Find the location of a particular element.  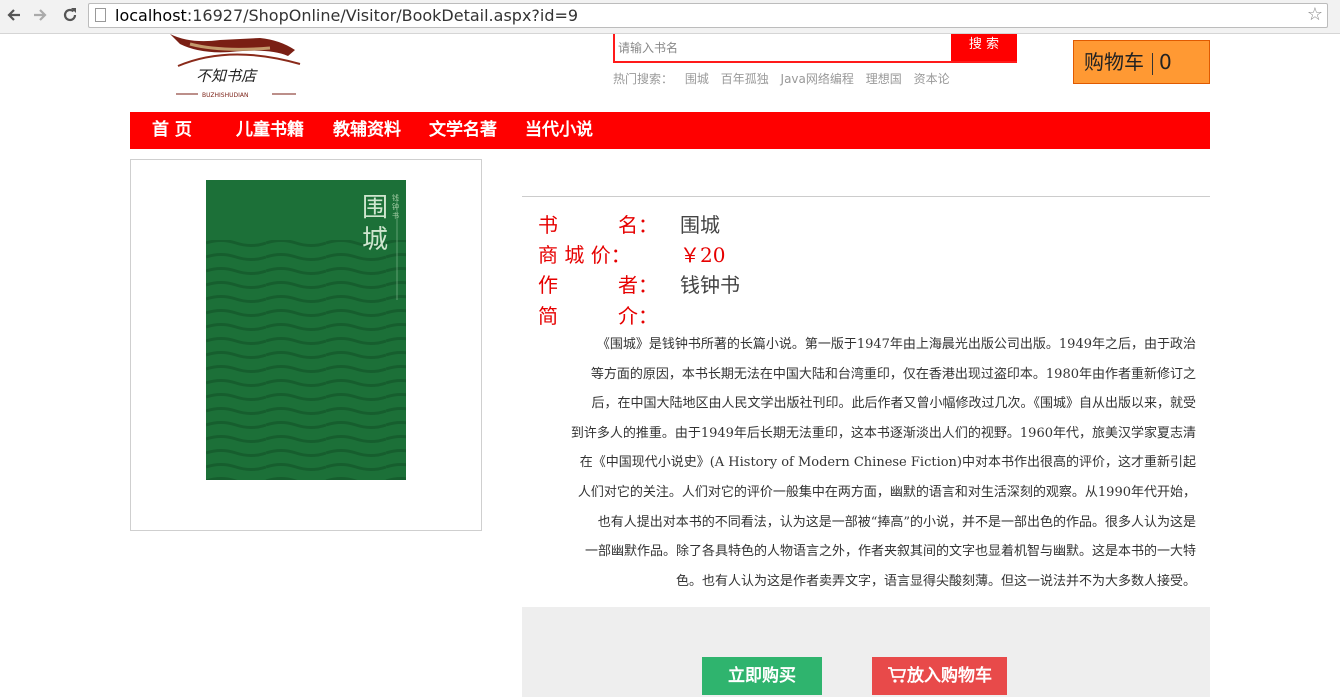

hot-search-item: 理想国 is located at coordinates (884, 79).